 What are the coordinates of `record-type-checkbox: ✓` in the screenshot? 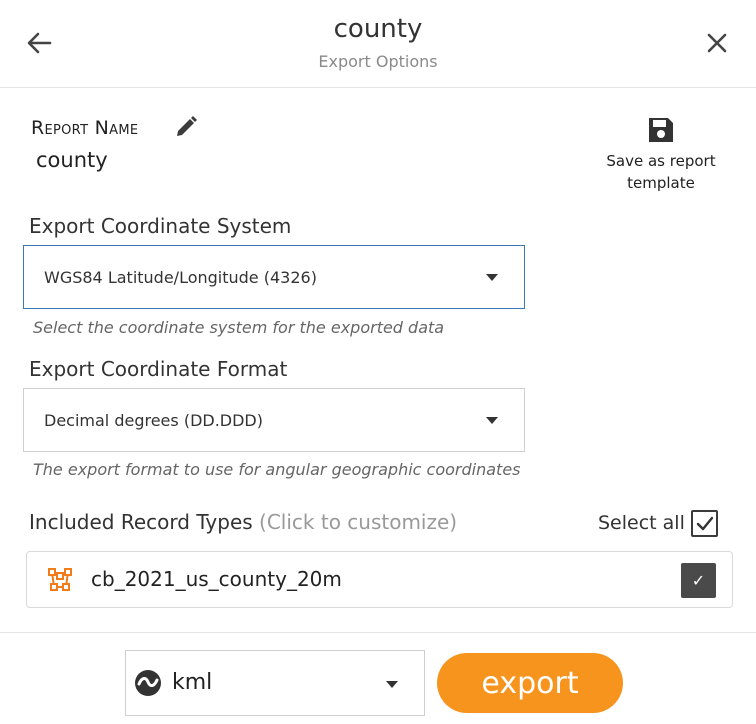 It's located at (698, 580).